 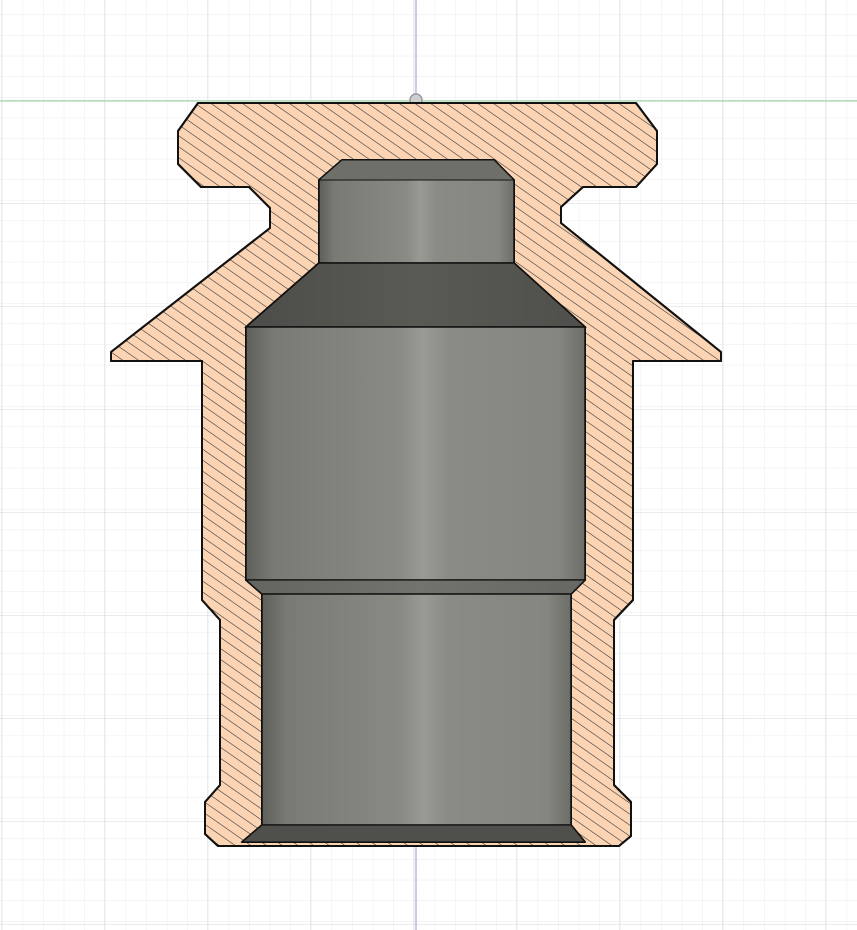 What do you see at coordinates (416, 709) in the screenshot?
I see `cavity-lower-bore` at bounding box center [416, 709].